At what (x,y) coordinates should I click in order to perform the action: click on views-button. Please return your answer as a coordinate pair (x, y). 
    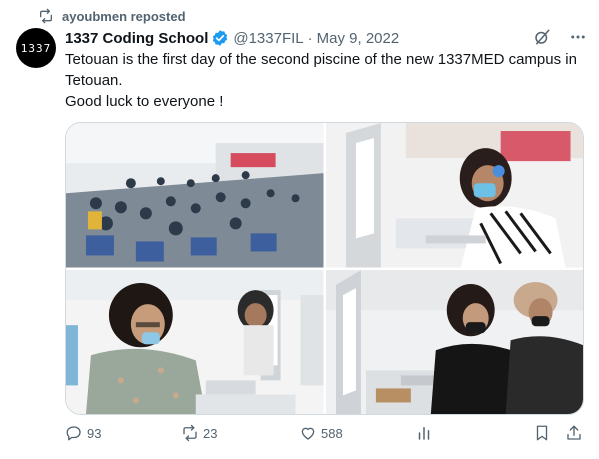
    Looking at the image, I should click on (424, 433).